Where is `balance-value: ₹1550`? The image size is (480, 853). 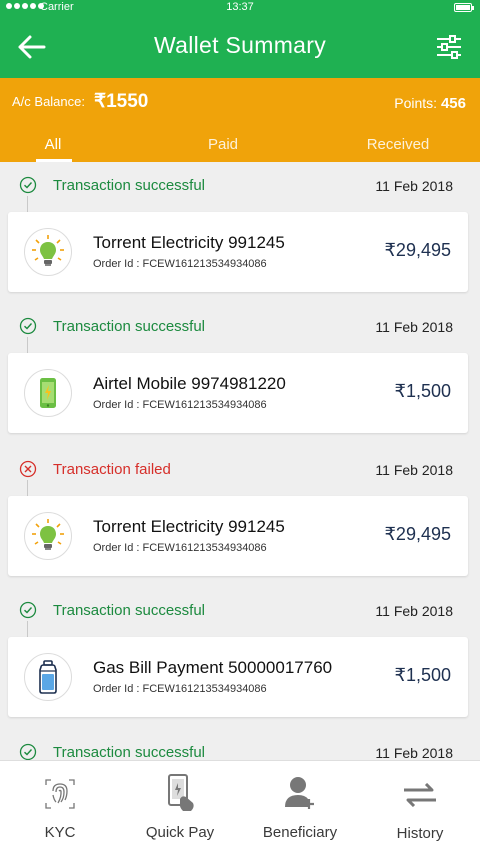
balance-value: ₹1550 is located at coordinates (121, 101).